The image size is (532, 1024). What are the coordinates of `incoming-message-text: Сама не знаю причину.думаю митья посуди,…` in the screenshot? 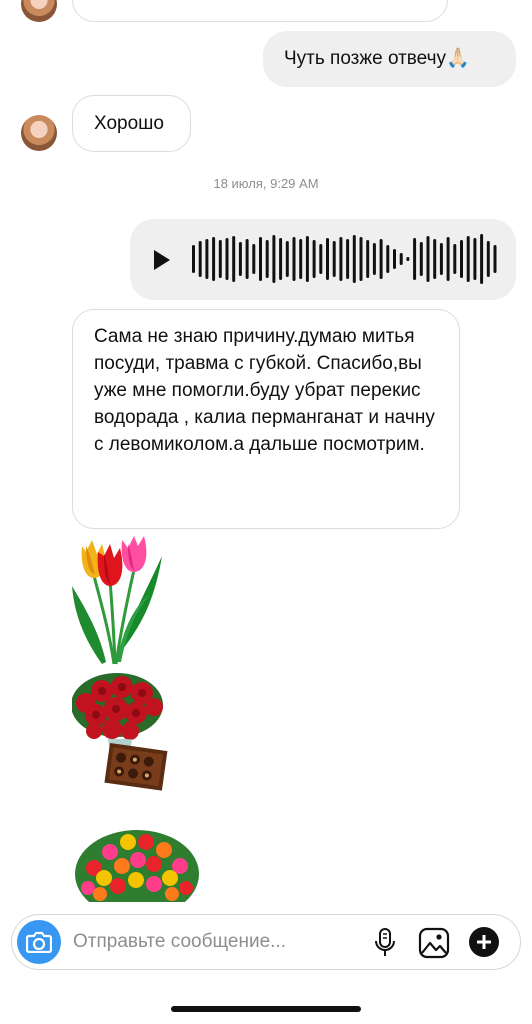 It's located at (264, 390).